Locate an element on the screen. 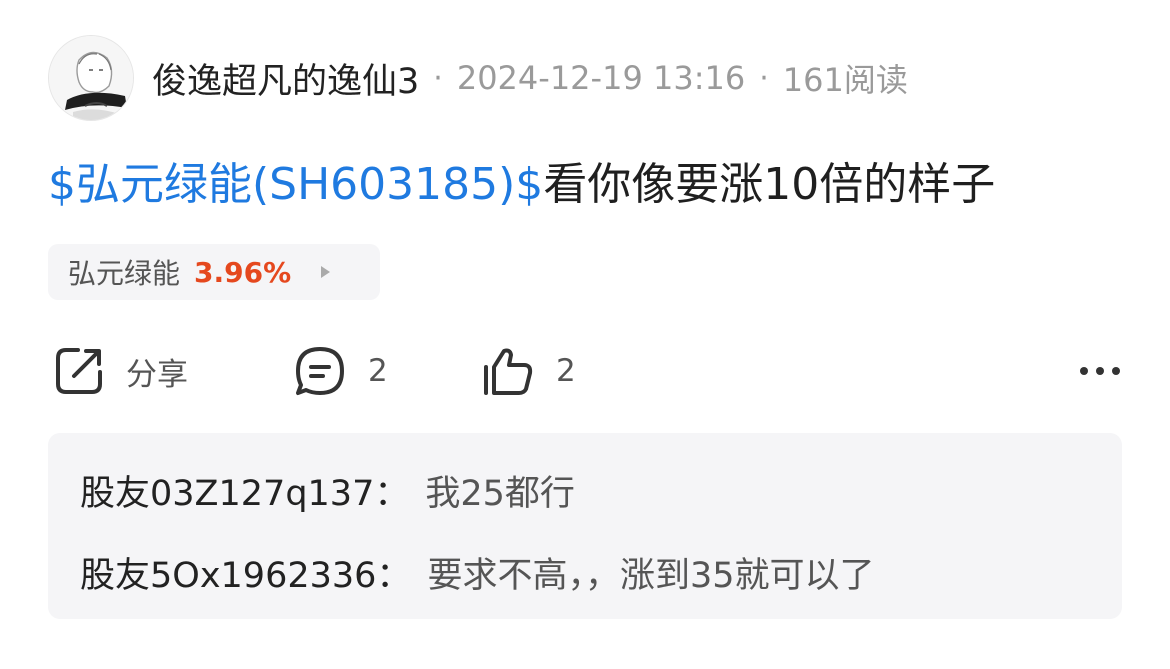  like-icon is located at coordinates (508, 371).